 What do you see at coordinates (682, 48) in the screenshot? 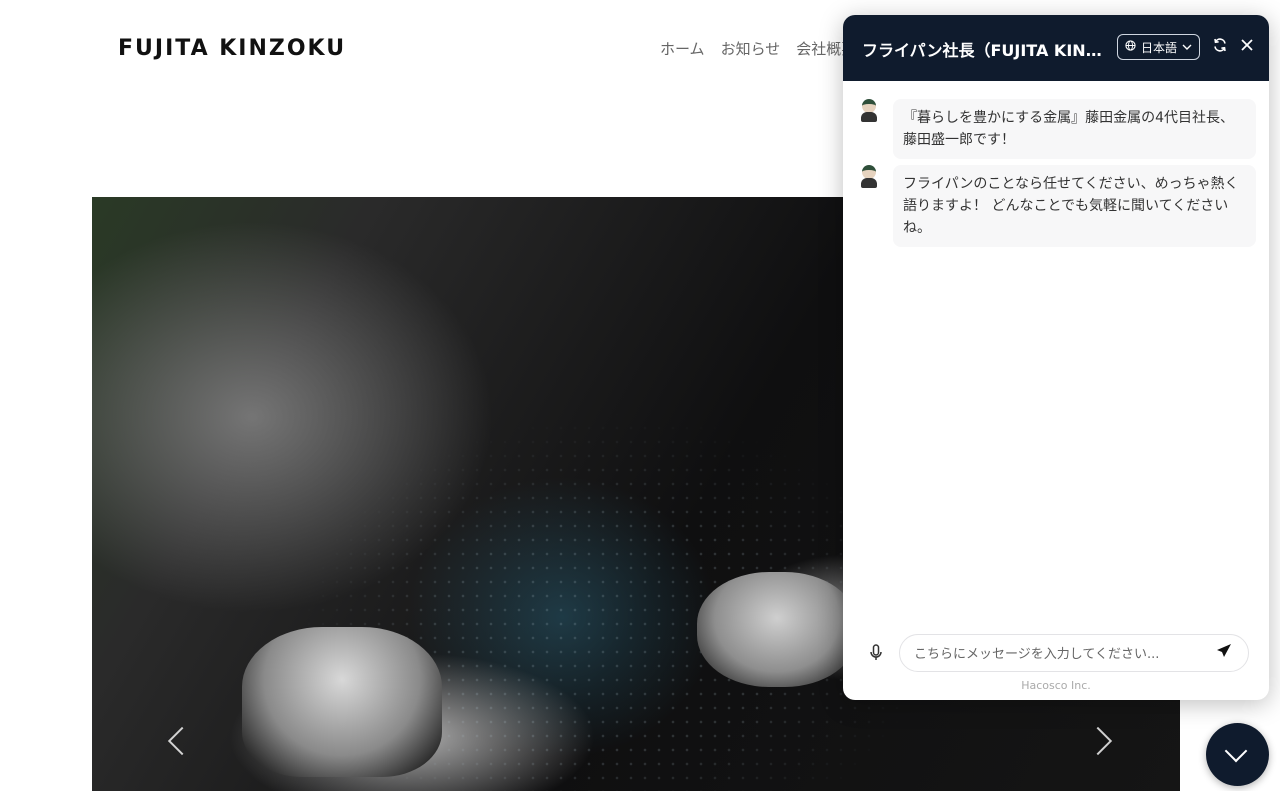
I see `nav-item-home: ホーム` at bounding box center [682, 48].